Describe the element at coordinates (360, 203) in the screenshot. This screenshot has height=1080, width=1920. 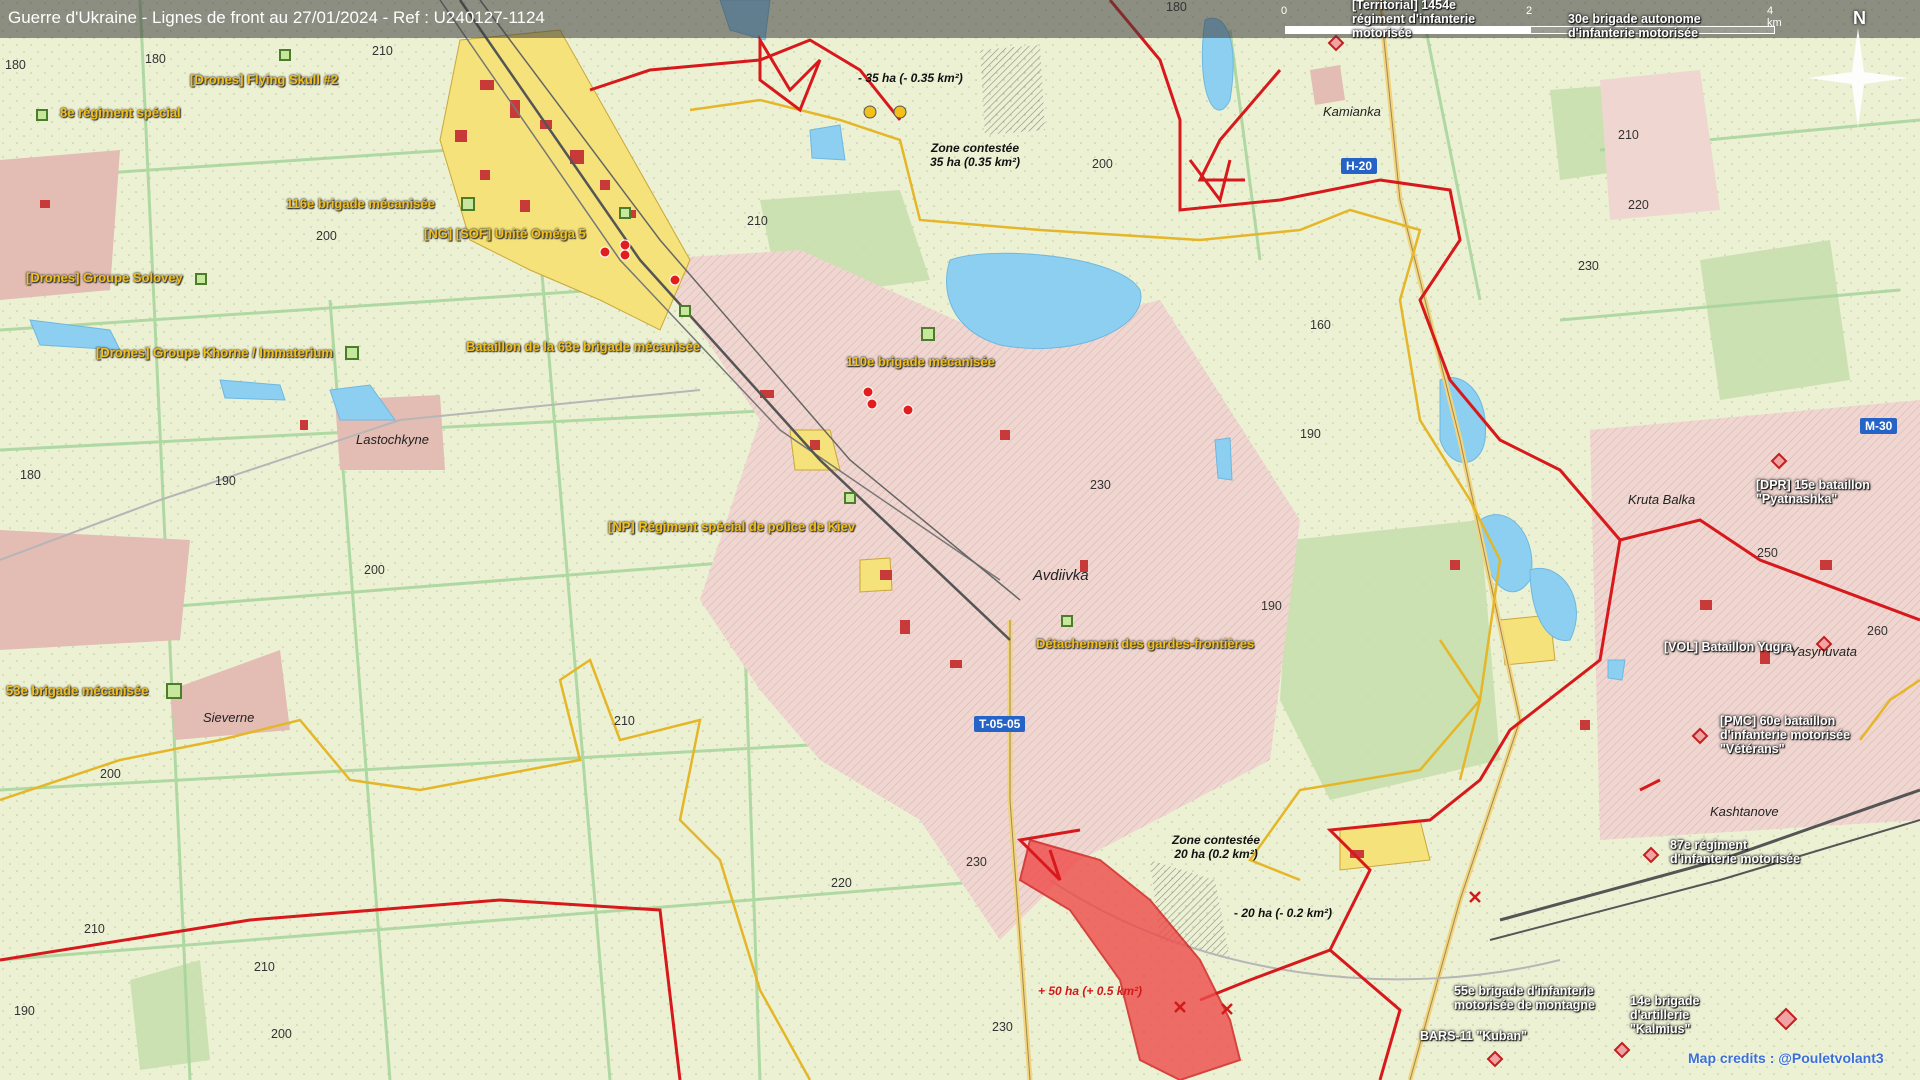
I see `unit-label-116e-brigade: 116e brigade mécanisée` at that location.